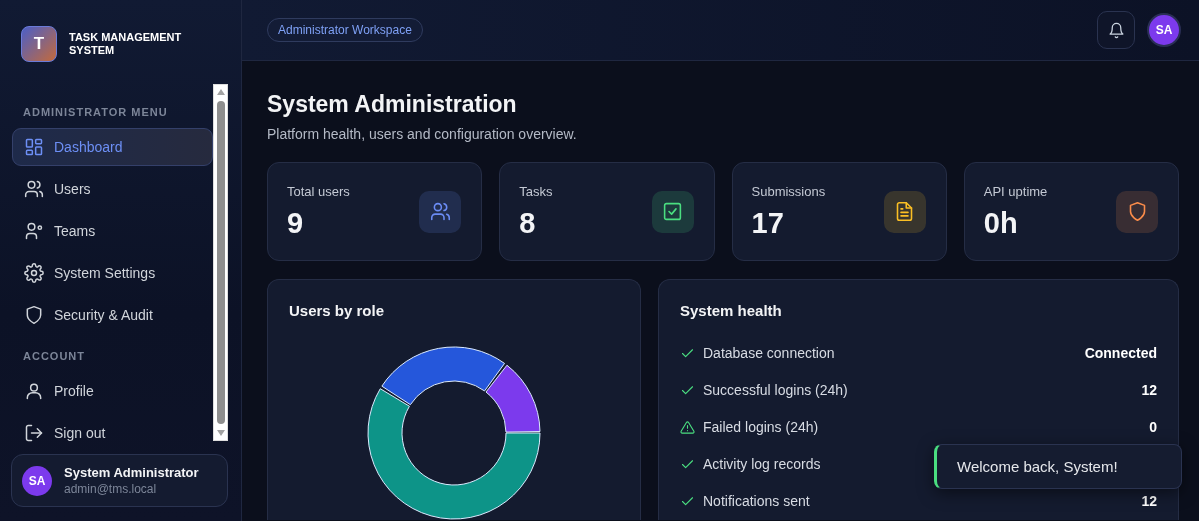 This screenshot has width=1199, height=521. What do you see at coordinates (528, 223) in the screenshot?
I see `stat-value: 8` at bounding box center [528, 223].